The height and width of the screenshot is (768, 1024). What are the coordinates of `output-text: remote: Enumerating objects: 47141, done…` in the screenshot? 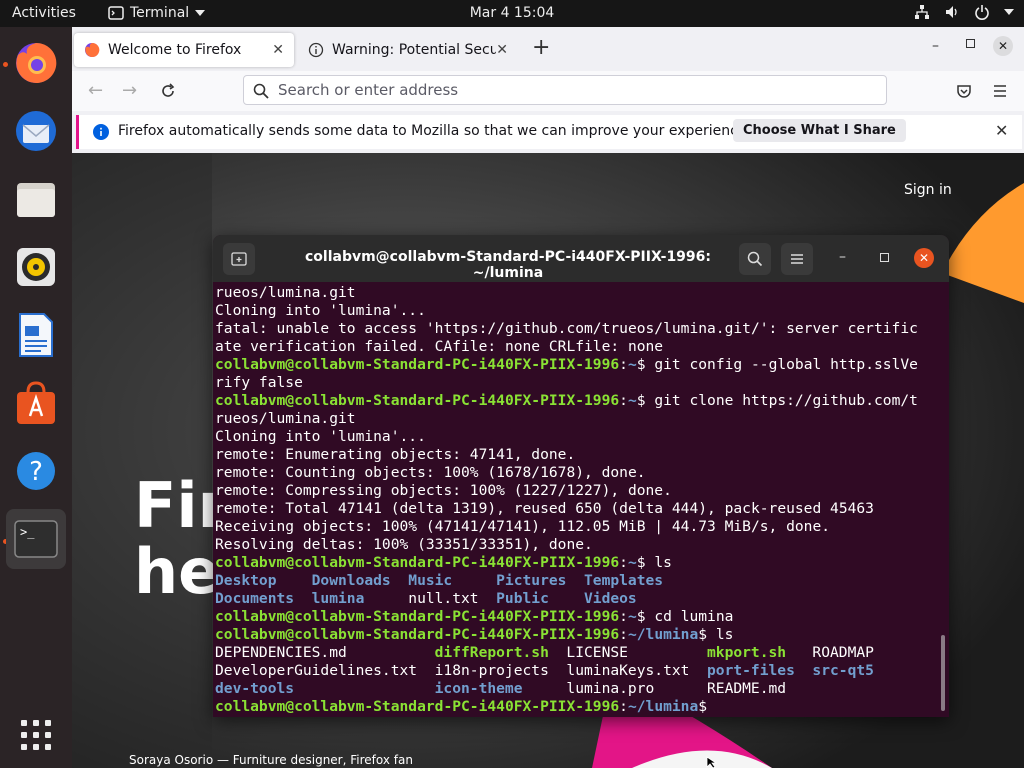 It's located at (395, 454).